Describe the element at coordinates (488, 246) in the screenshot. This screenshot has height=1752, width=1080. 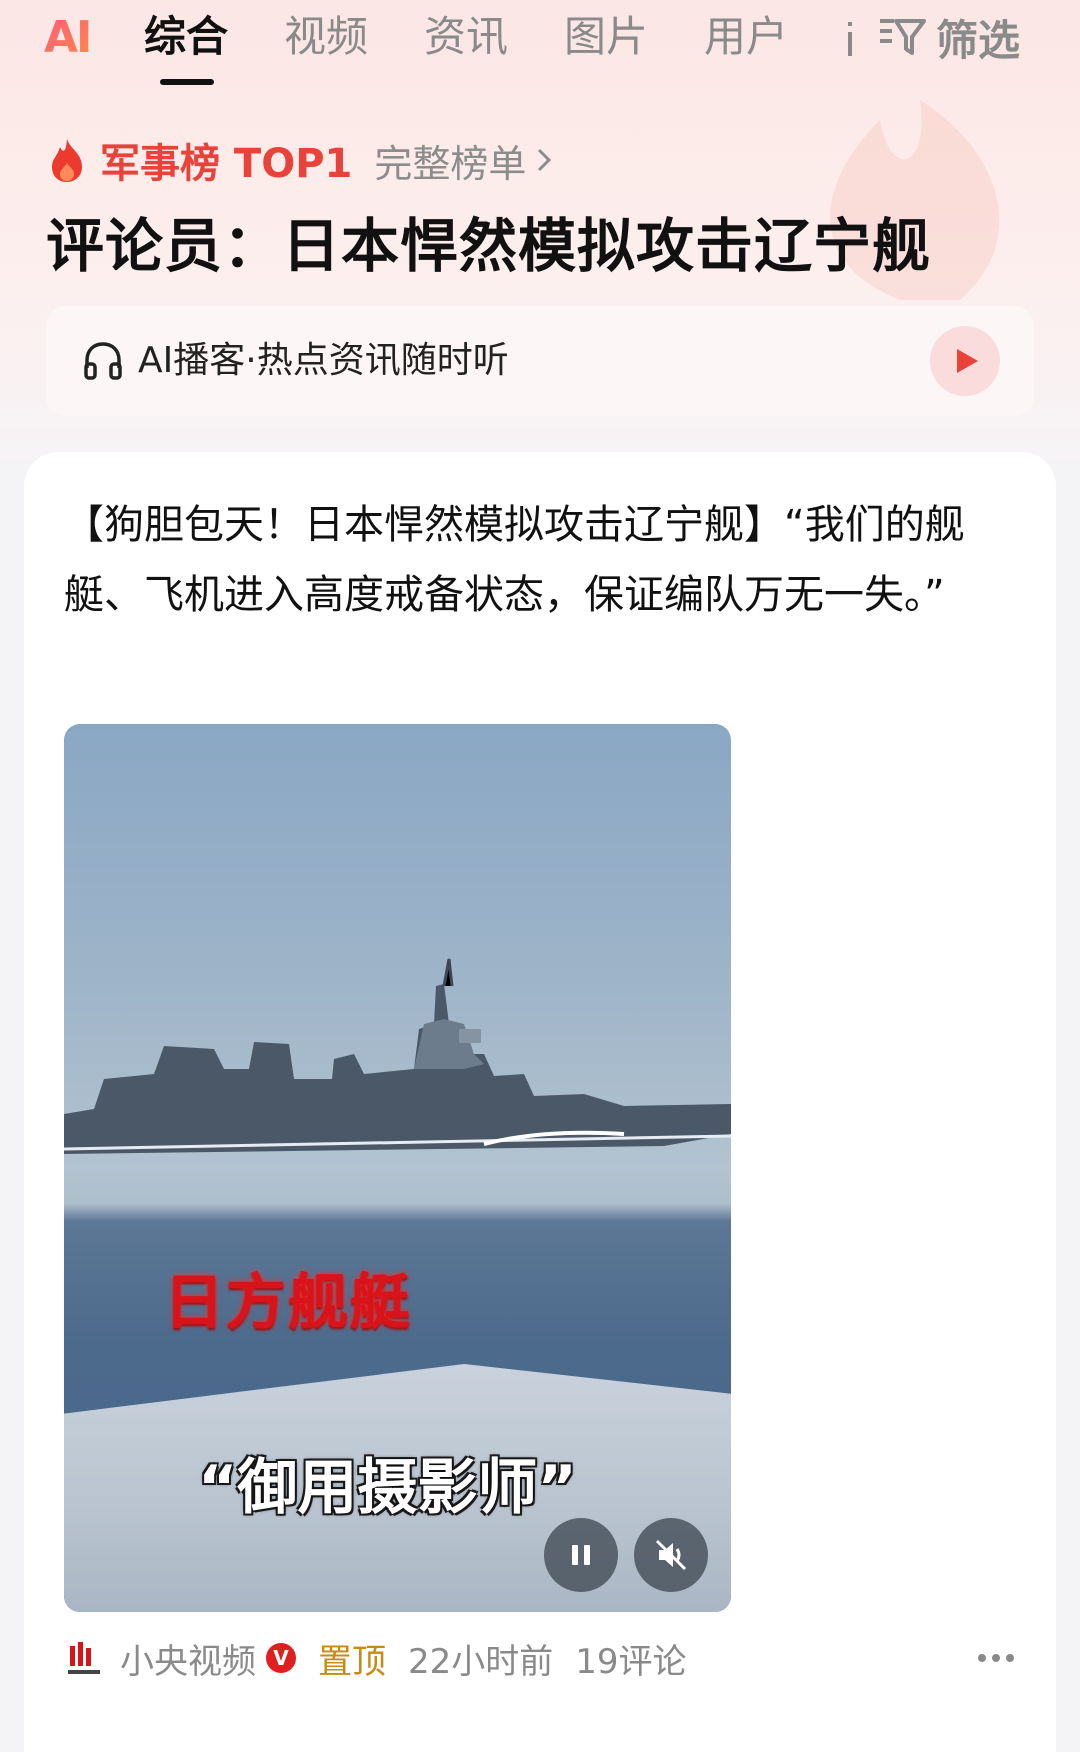
I see `topic-headline: 评论员：日本悍然模拟攻击辽宁舰` at that location.